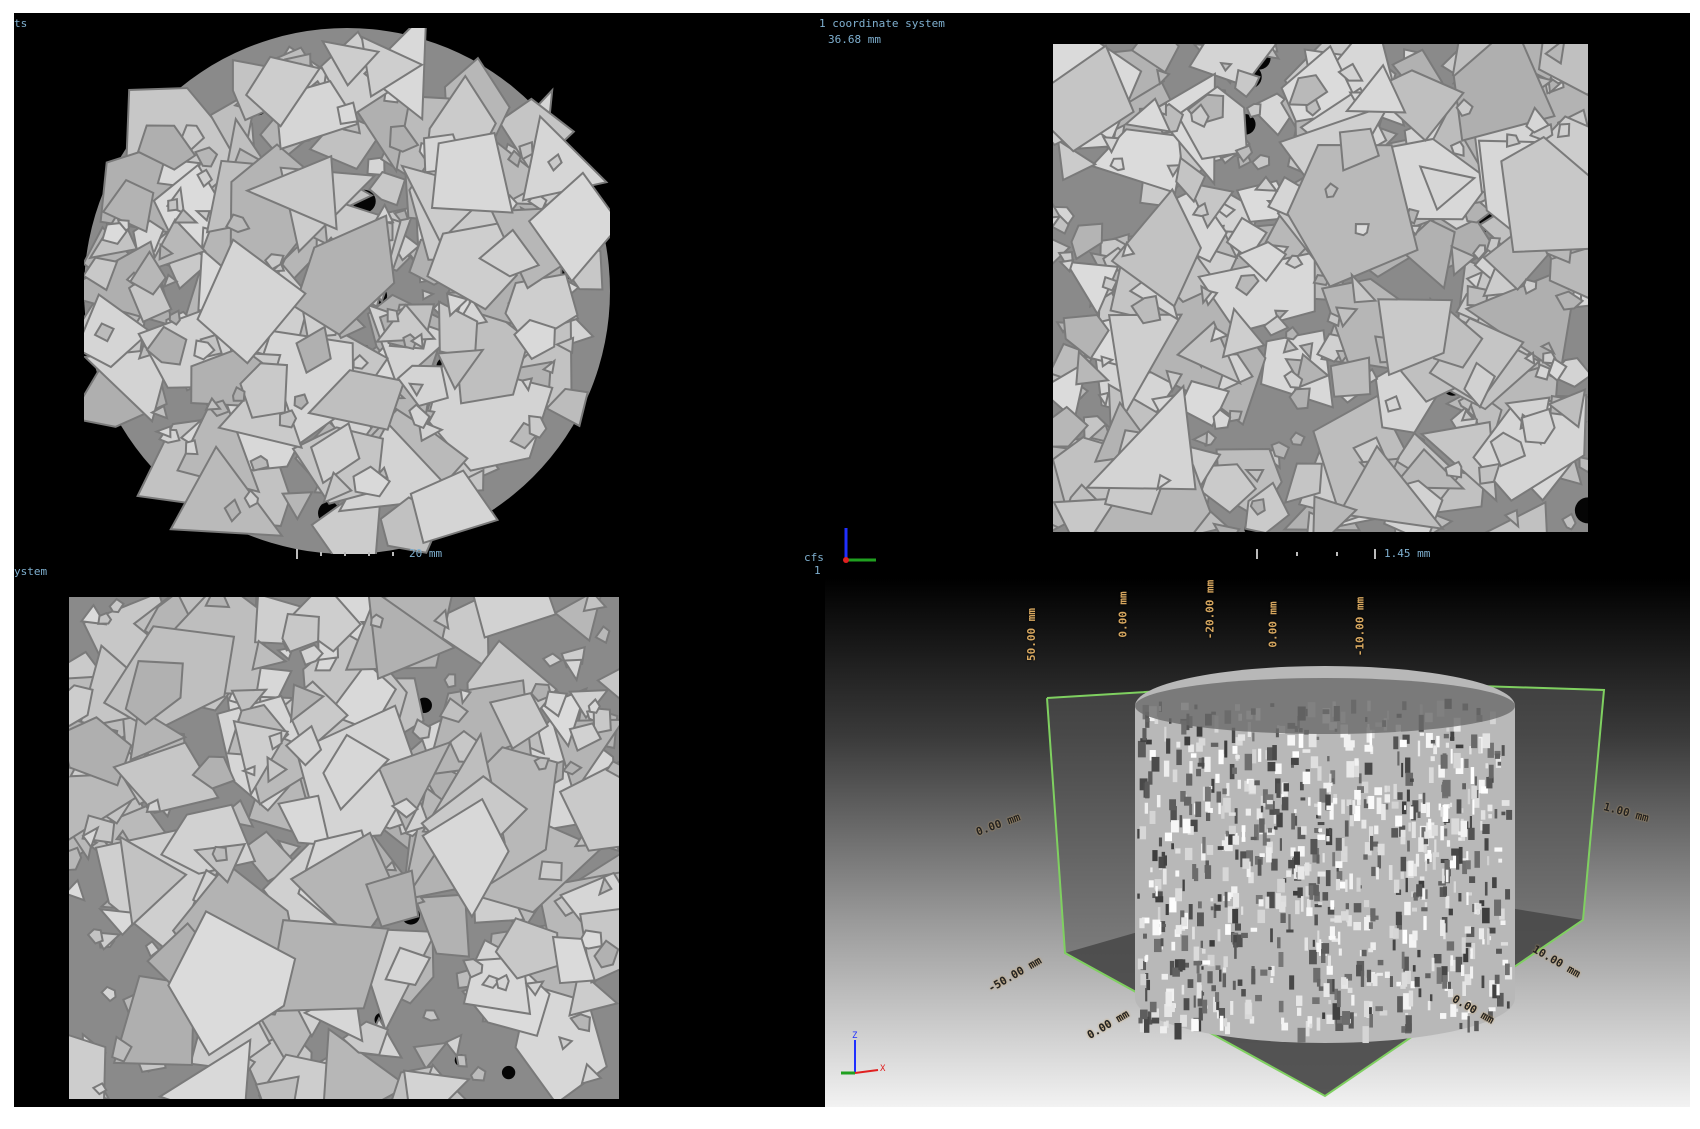  I want to click on triad-label: cfs, so click(814, 557).